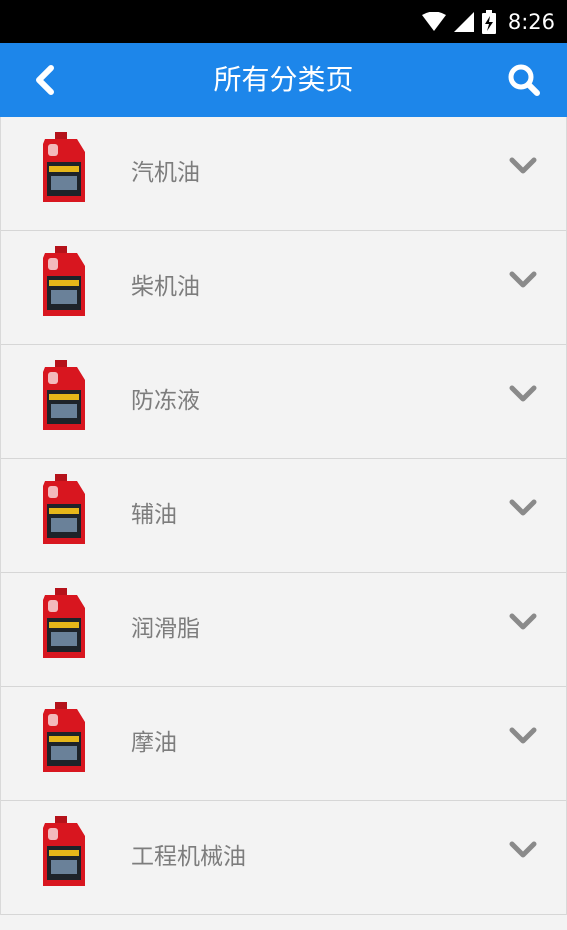  I want to click on page-title: 所有分类页, so click(283, 79).